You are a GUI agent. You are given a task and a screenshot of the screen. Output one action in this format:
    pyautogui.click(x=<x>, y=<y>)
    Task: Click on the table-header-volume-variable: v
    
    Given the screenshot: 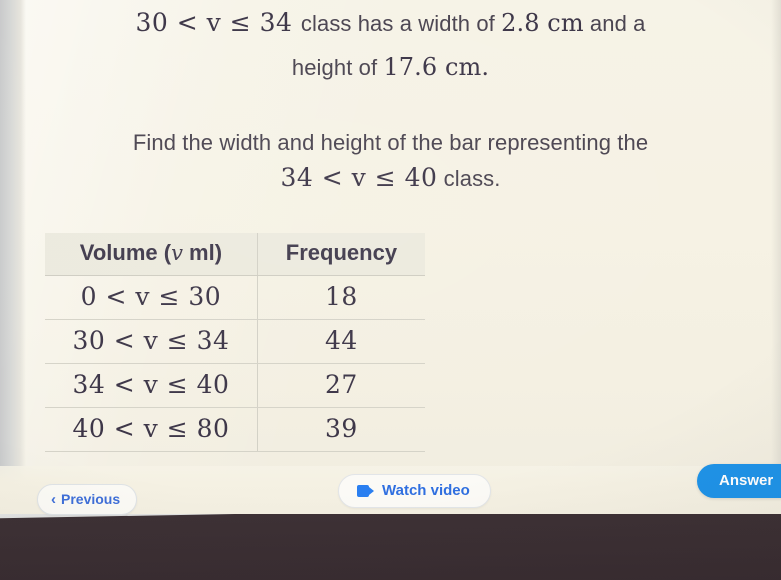 What is the action you would take?
    pyautogui.click(x=177, y=253)
    